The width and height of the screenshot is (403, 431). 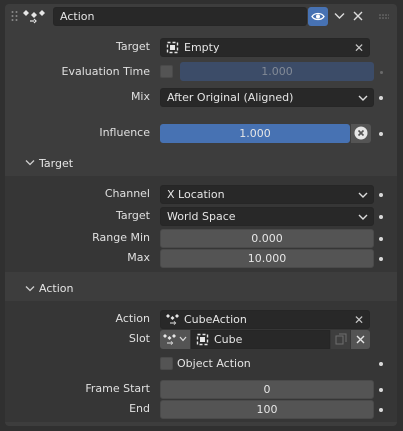 I want to click on target-space-dropdown: World Space, so click(x=267, y=216).